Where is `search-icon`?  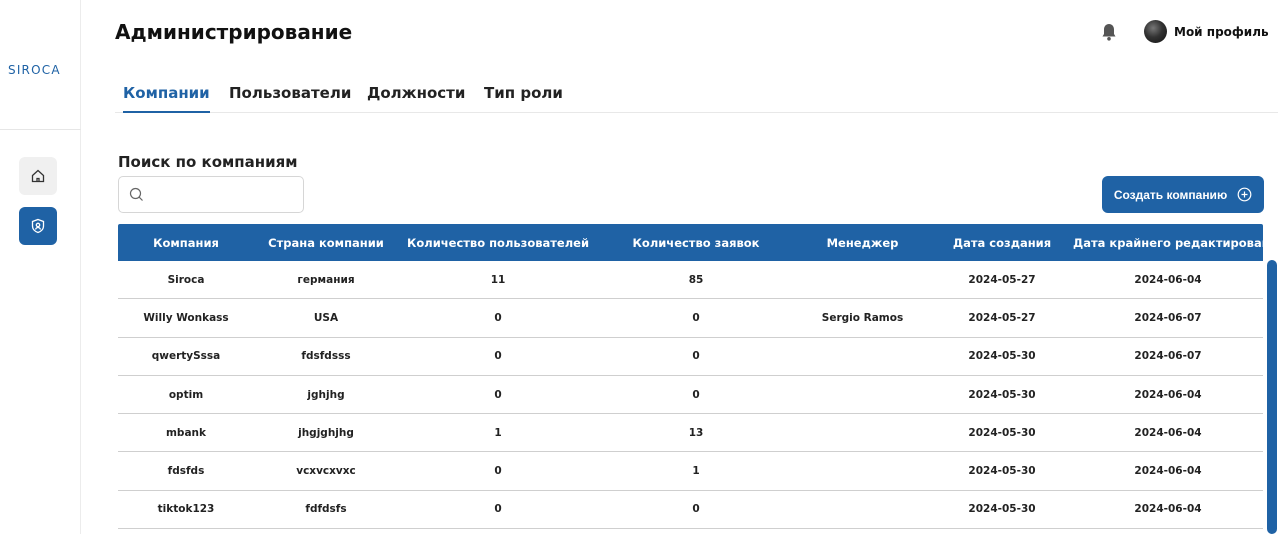
search-icon is located at coordinates (136, 194).